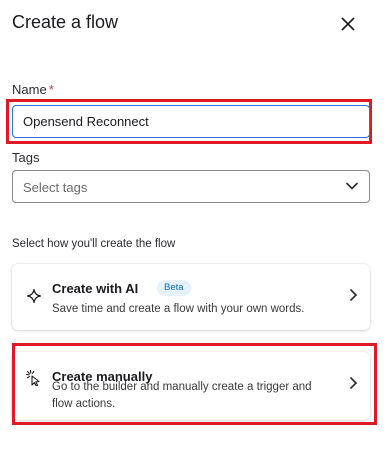  What do you see at coordinates (95, 288) in the screenshot?
I see `create-with-ai-title: Create with AI` at bounding box center [95, 288].